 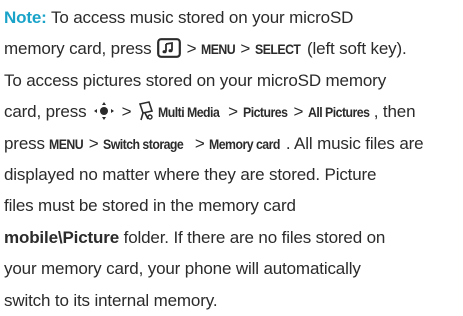 What do you see at coordinates (169, 48) in the screenshot?
I see `music-key-icon` at bounding box center [169, 48].